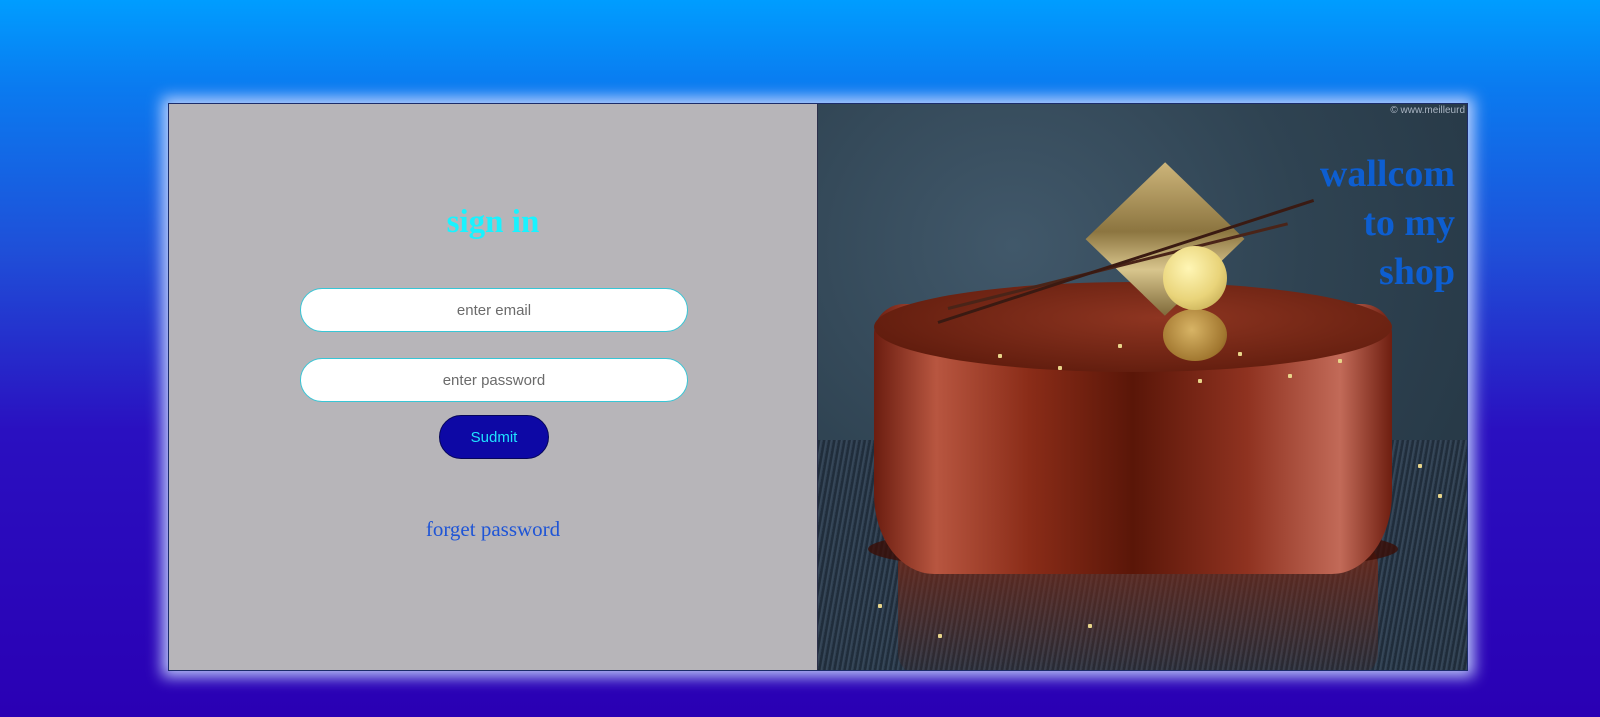  Describe the element at coordinates (494, 380) in the screenshot. I see `password-field` at that location.